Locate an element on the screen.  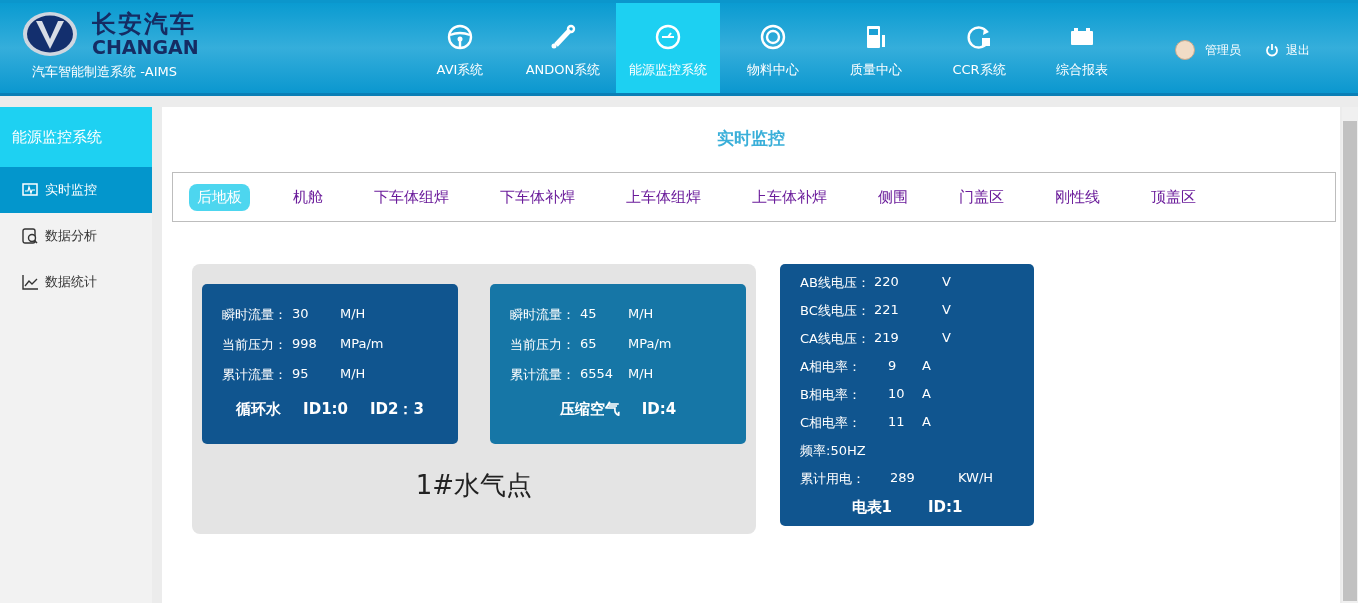
refresh-icon is located at coordinates (979, 37).